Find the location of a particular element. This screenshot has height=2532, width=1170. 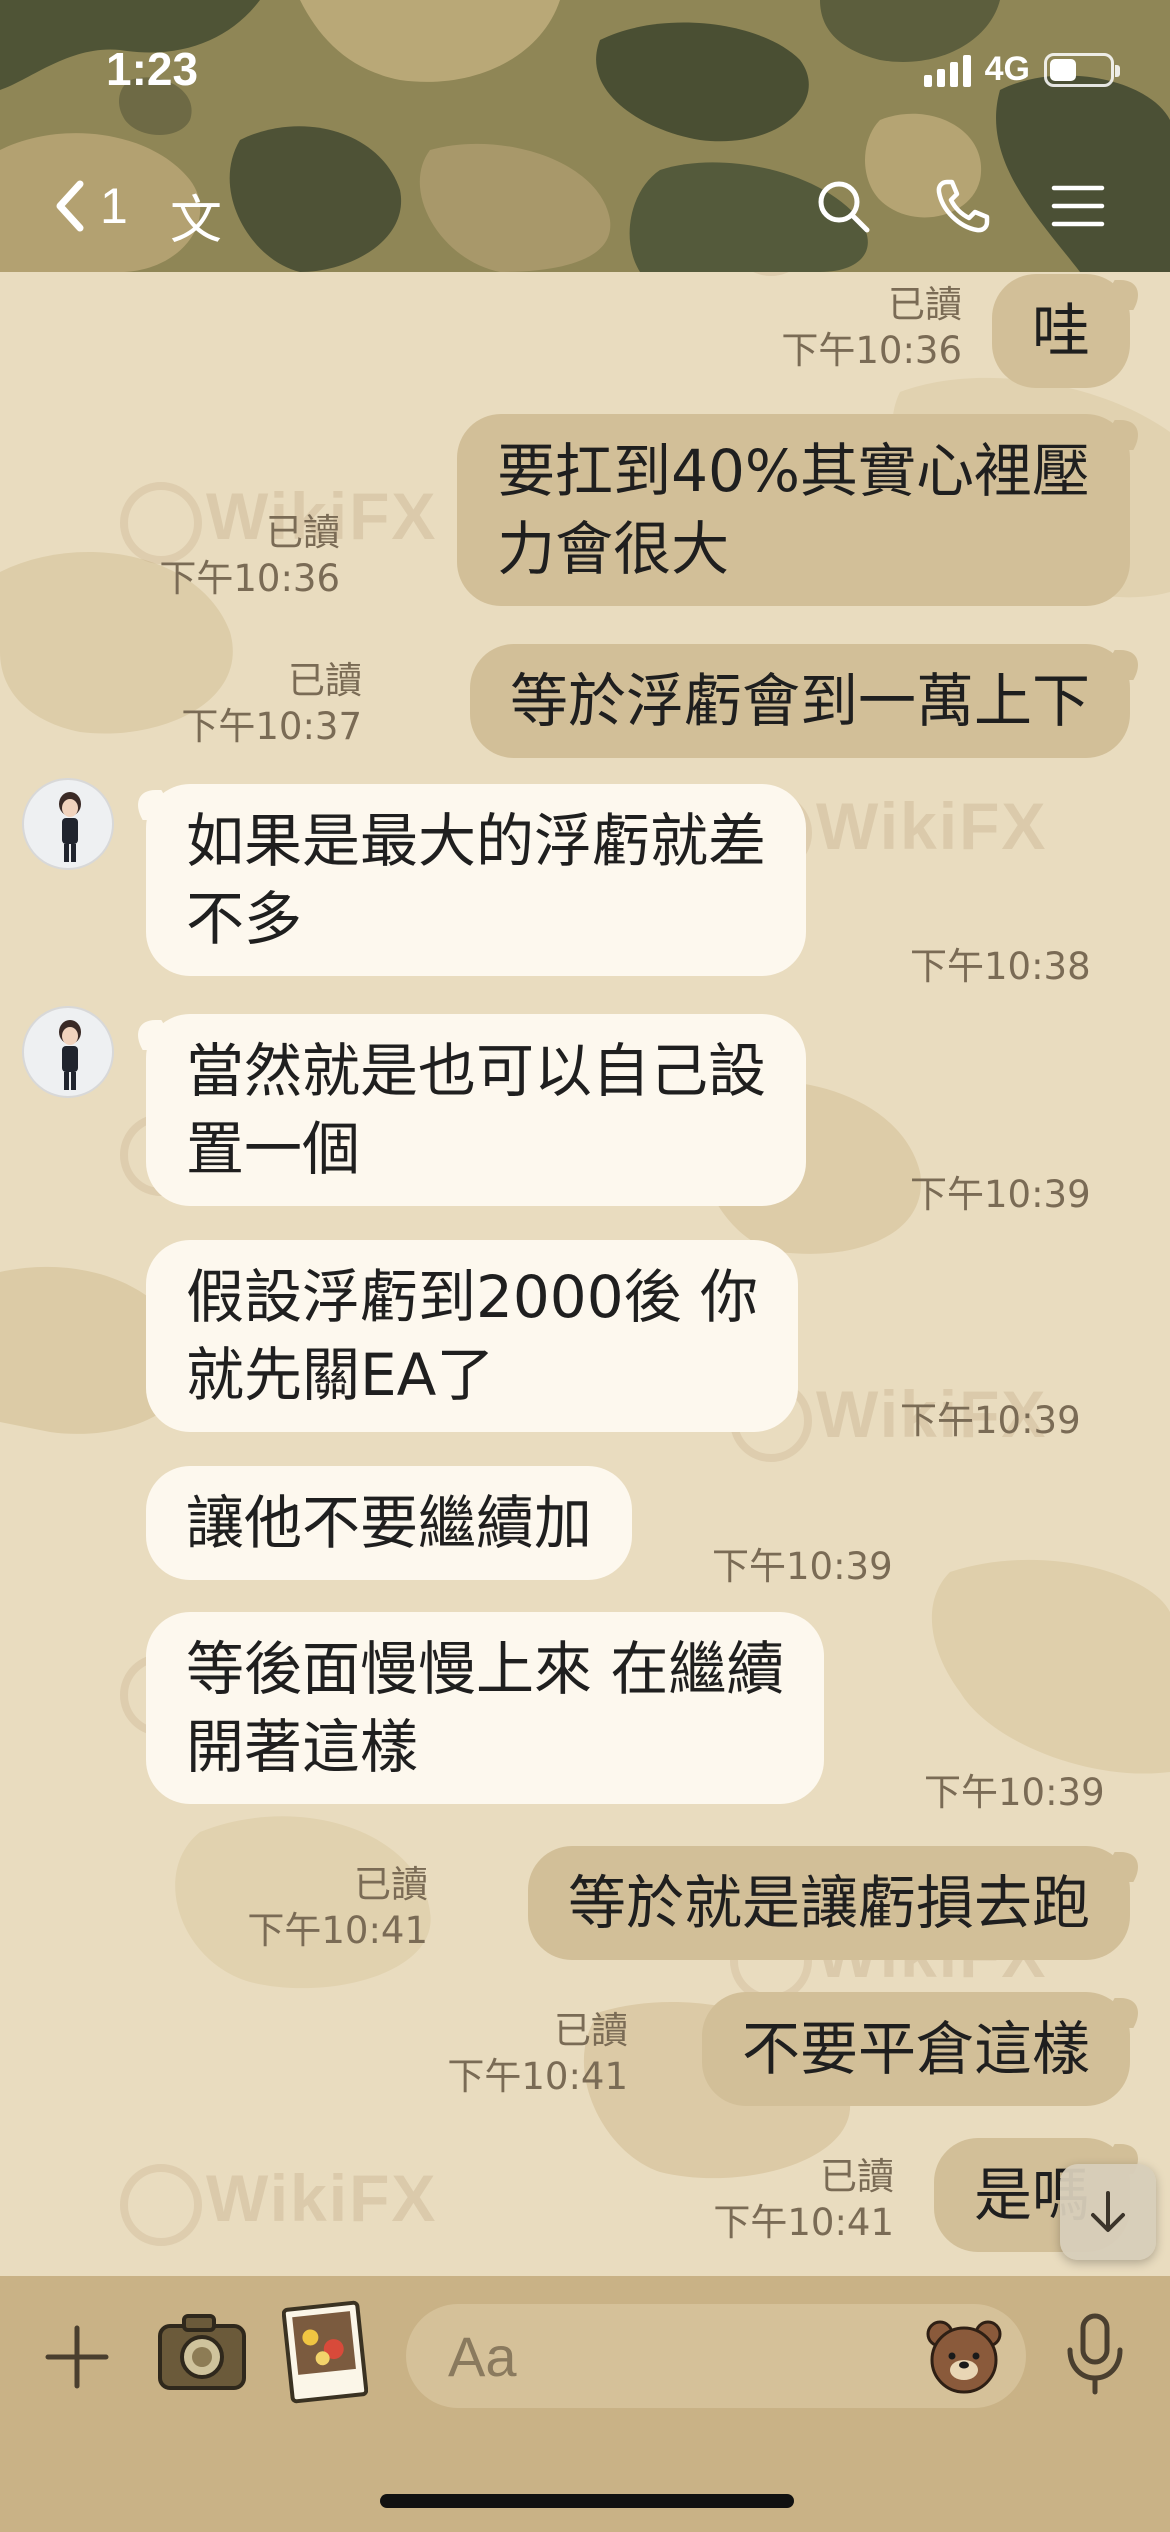

phone-icon is located at coordinates (963, 206).